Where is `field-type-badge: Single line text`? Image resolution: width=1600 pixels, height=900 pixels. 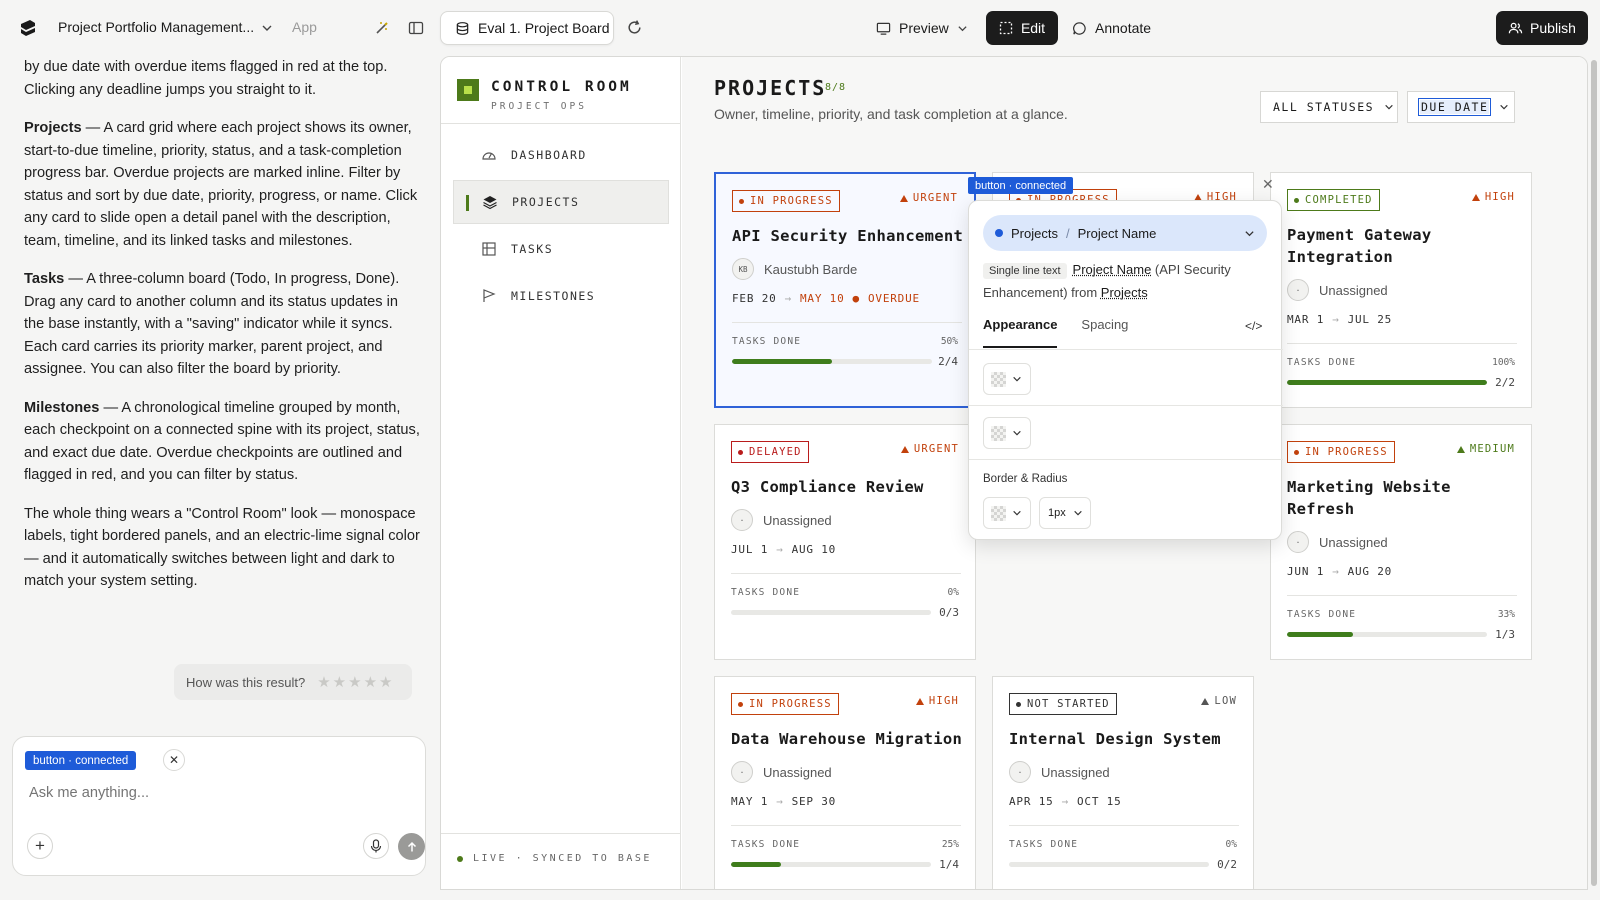 field-type-badge: Single line text is located at coordinates (1025, 271).